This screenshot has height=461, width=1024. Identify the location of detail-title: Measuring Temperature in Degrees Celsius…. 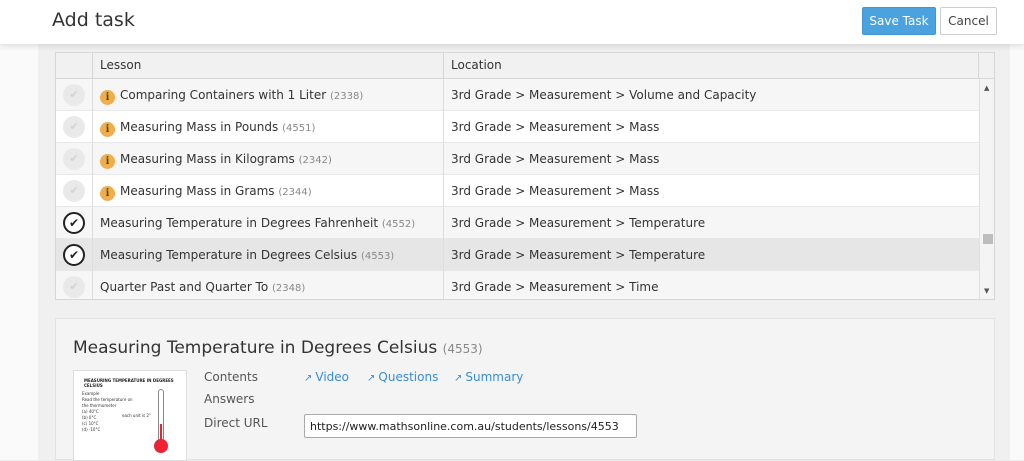
(278, 348).